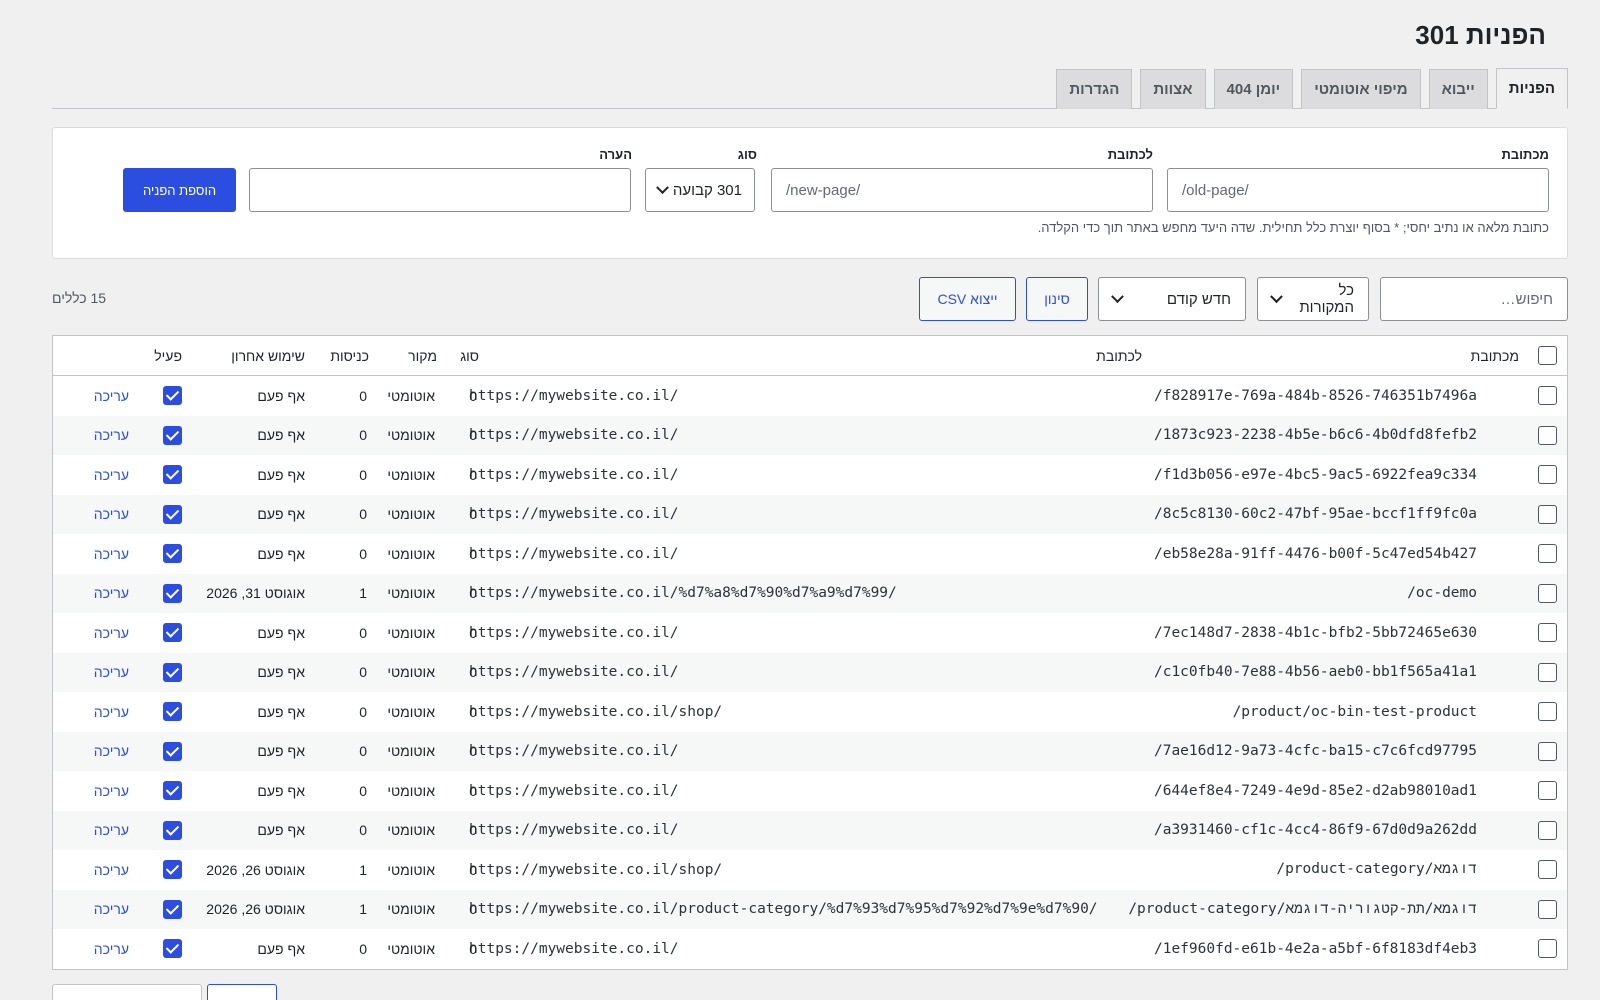 The width and height of the screenshot is (1600, 1000). I want to click on header-to: לכתובת, so click(1119, 355).